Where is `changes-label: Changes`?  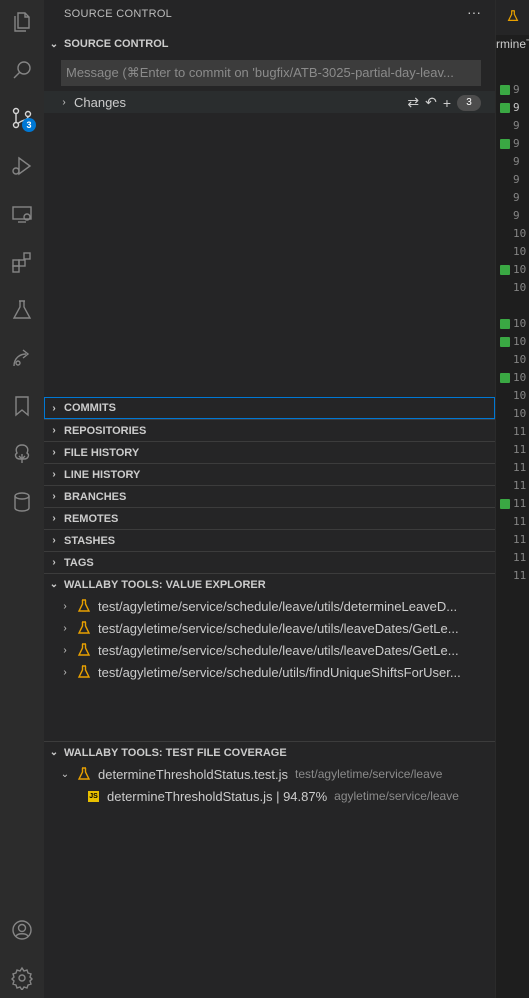
changes-label: Changes is located at coordinates (100, 102).